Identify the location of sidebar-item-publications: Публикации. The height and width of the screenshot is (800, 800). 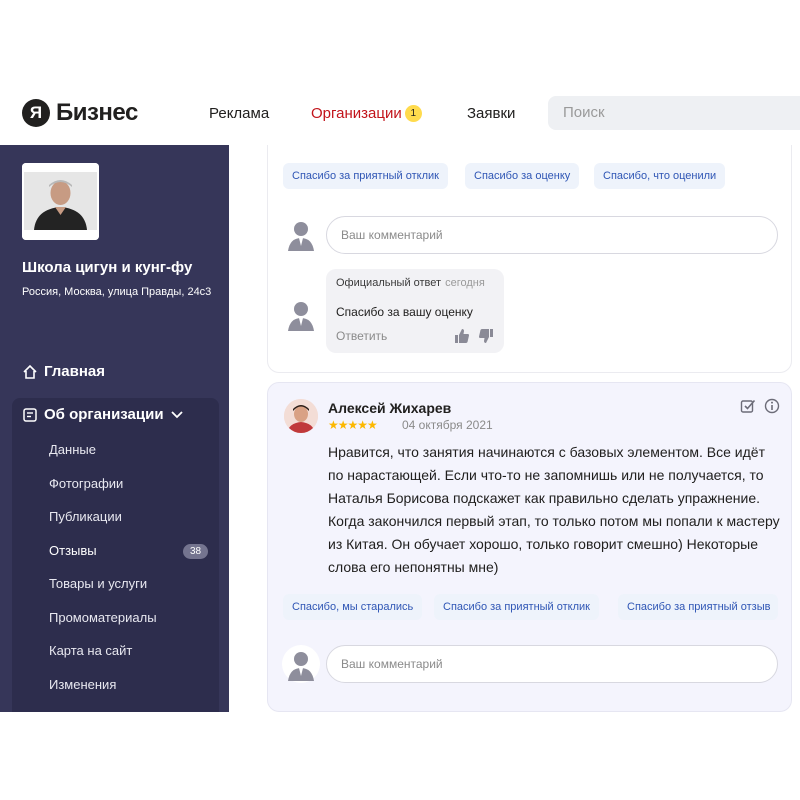
(85, 516).